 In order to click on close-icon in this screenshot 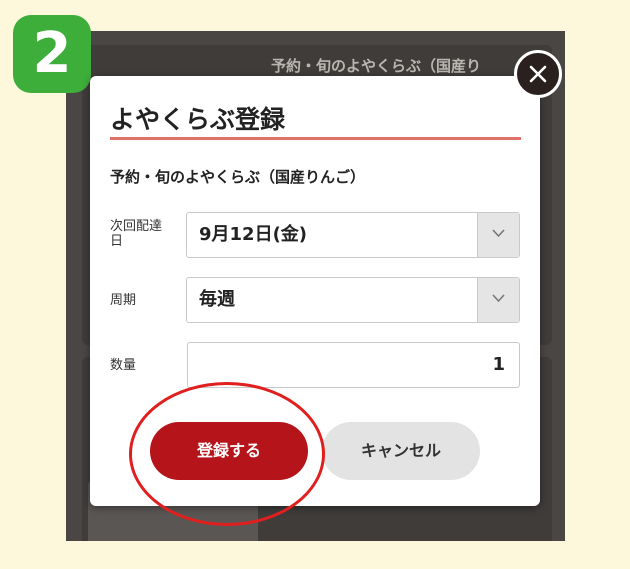, I will do `click(538, 74)`.